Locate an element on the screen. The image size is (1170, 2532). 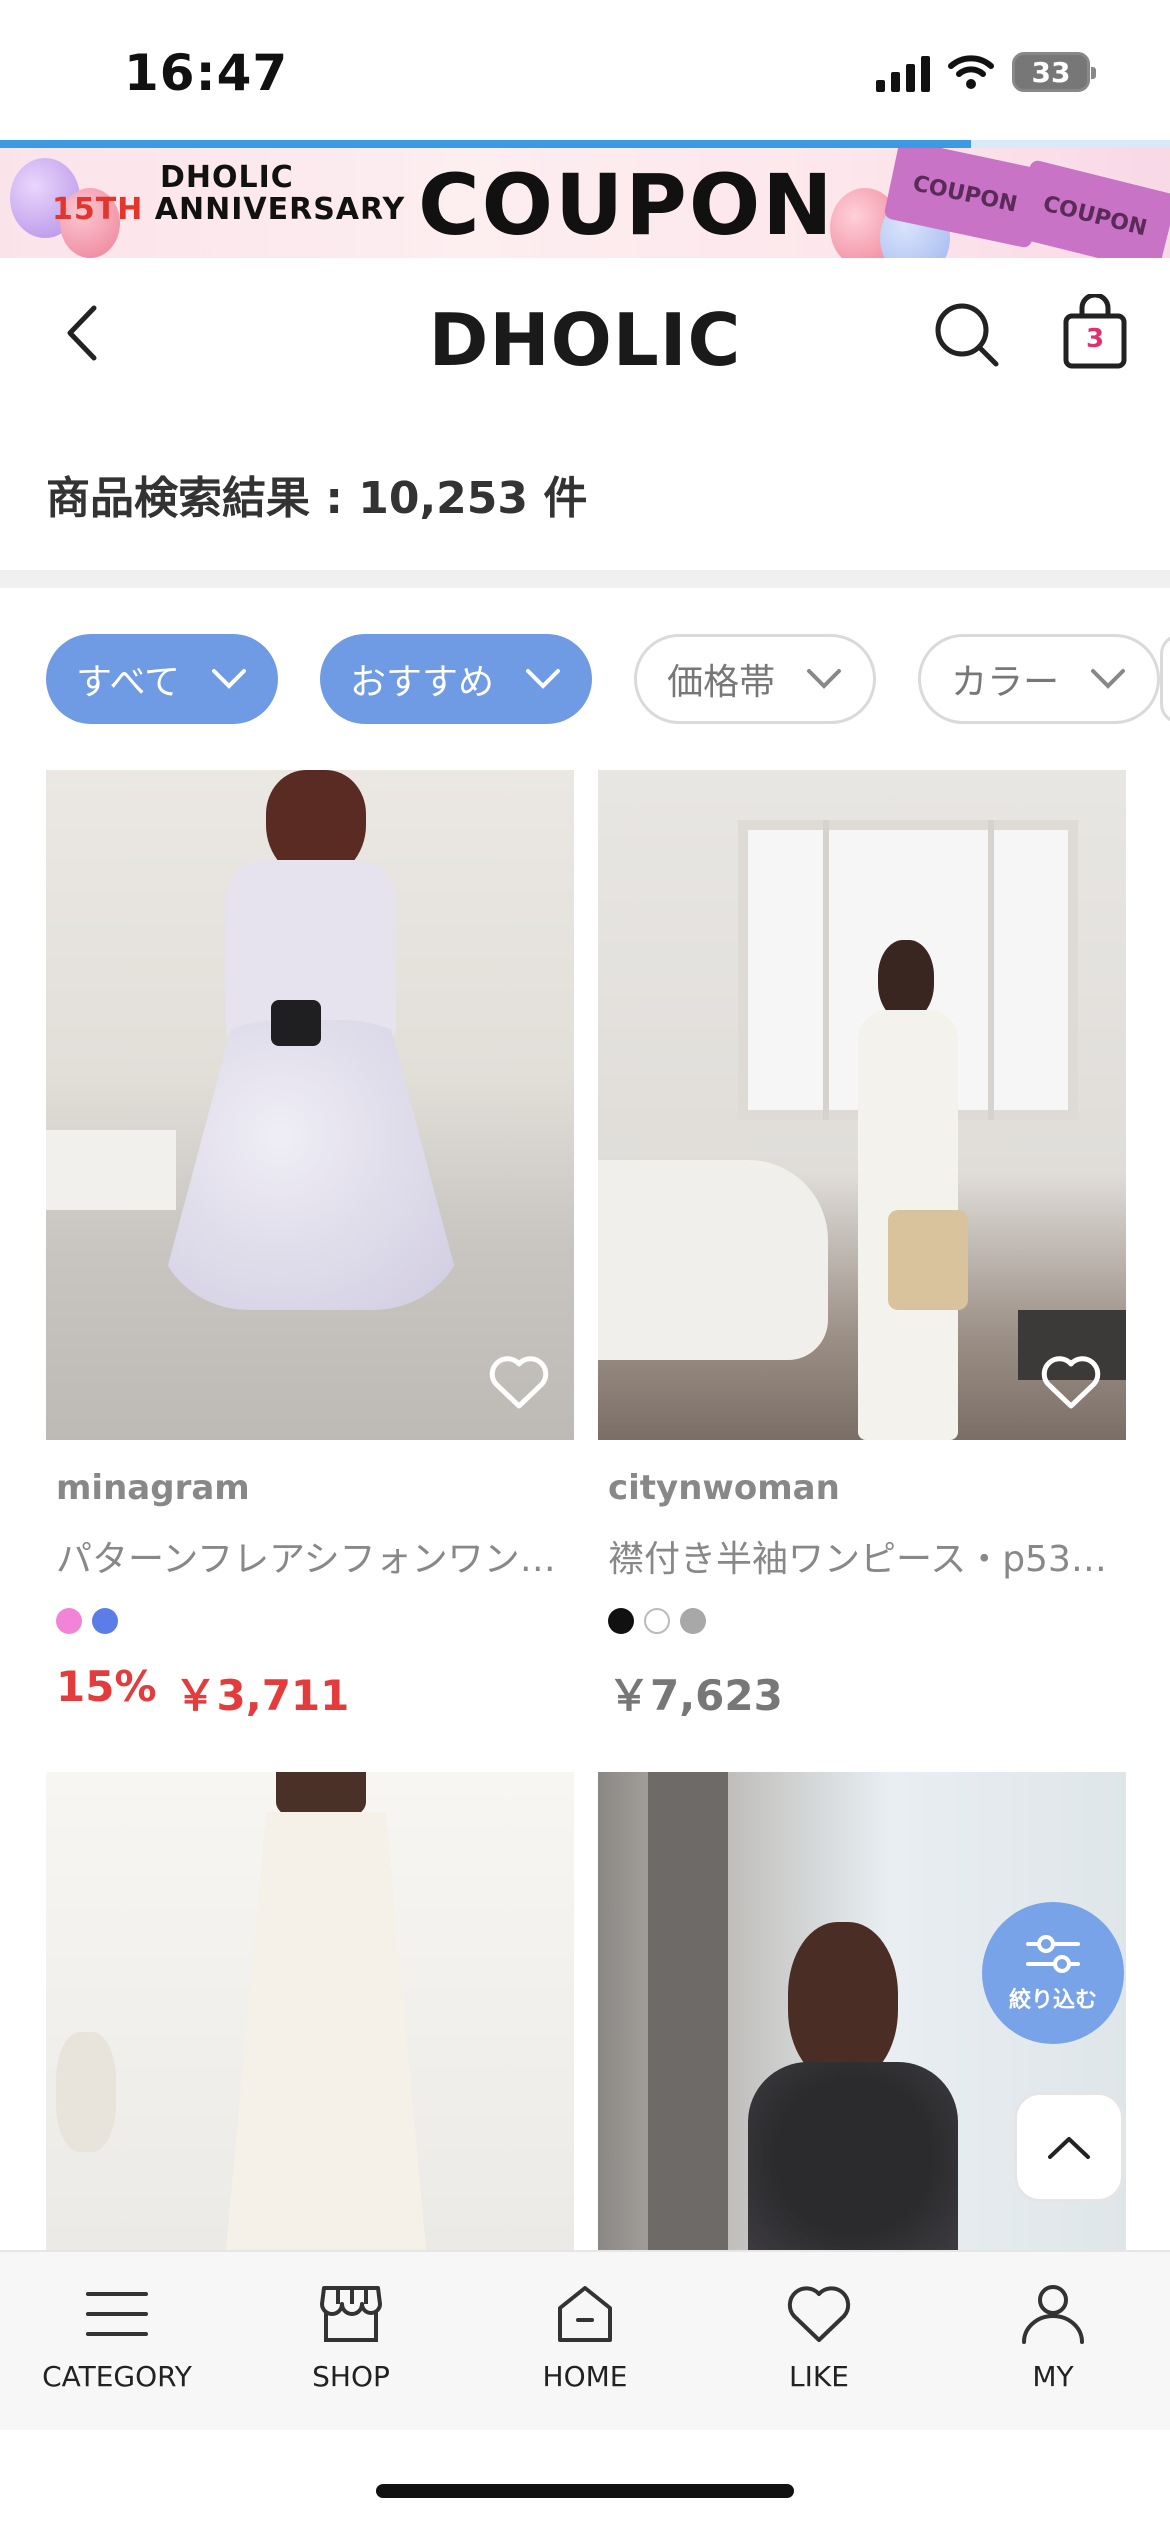
status-icons: 33 is located at coordinates (986, 72).